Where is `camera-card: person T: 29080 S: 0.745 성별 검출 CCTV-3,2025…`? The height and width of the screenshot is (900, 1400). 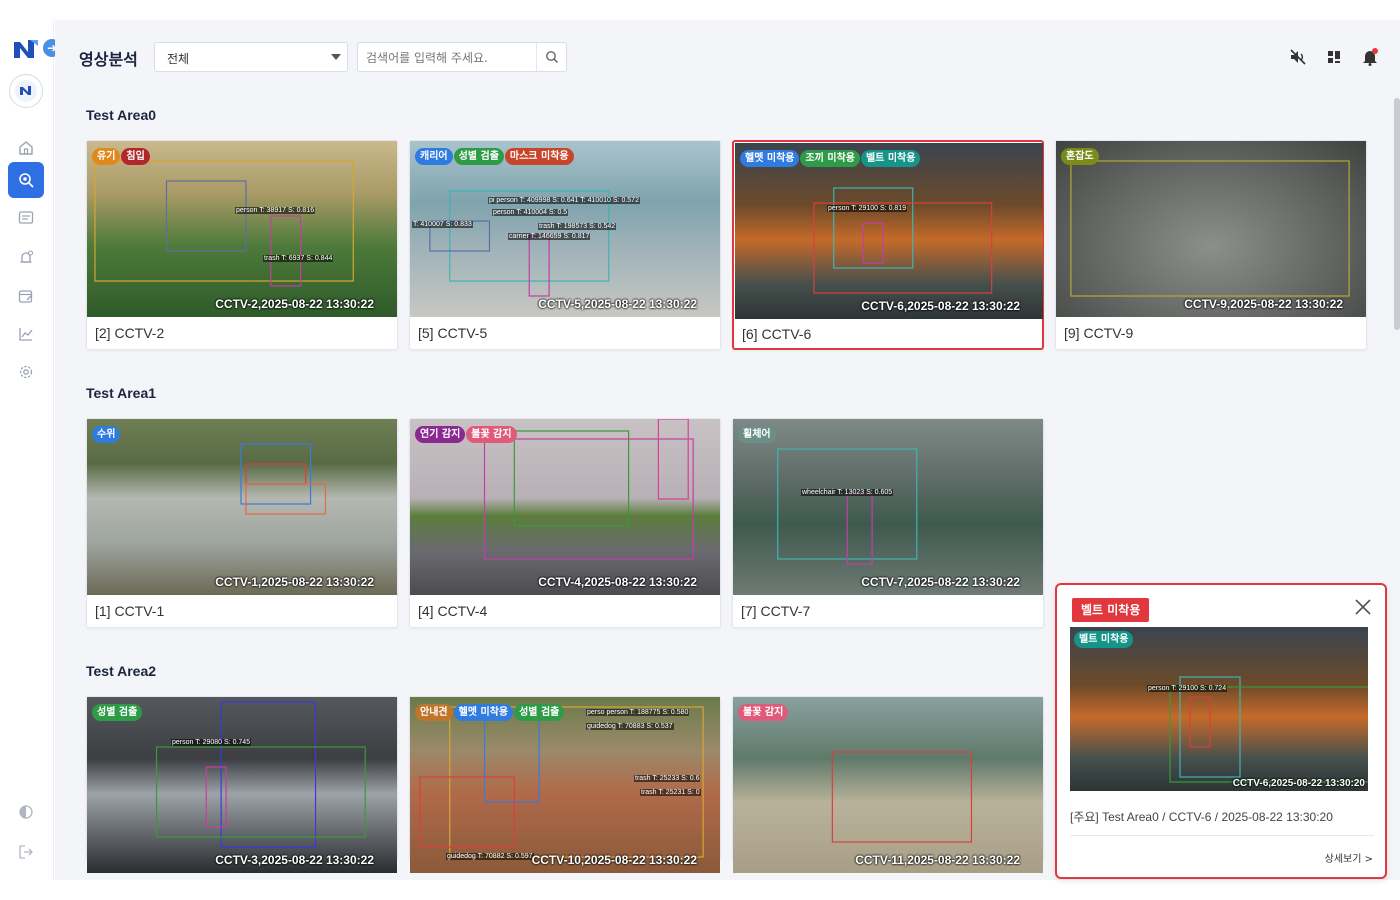
camera-card: person T: 29080 S: 0.745 성별 검출 CCTV-3,2025… is located at coordinates (242, 784).